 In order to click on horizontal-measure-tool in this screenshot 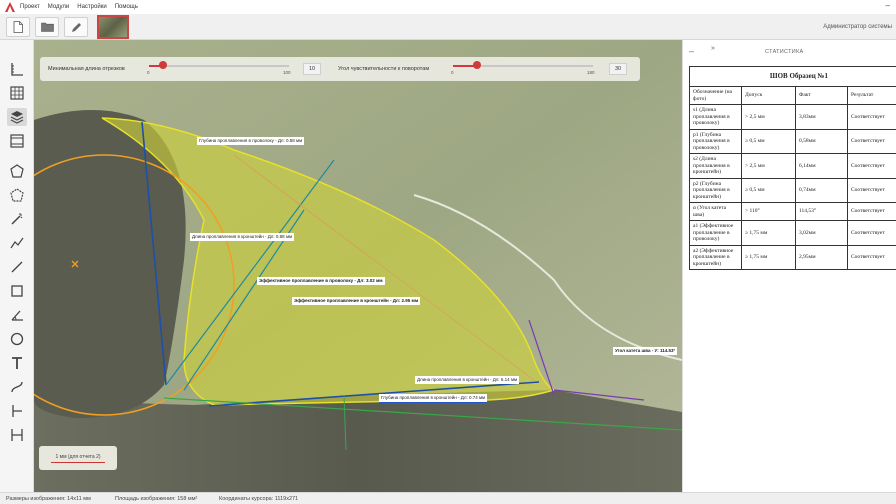, I will do `click(17, 435)`.